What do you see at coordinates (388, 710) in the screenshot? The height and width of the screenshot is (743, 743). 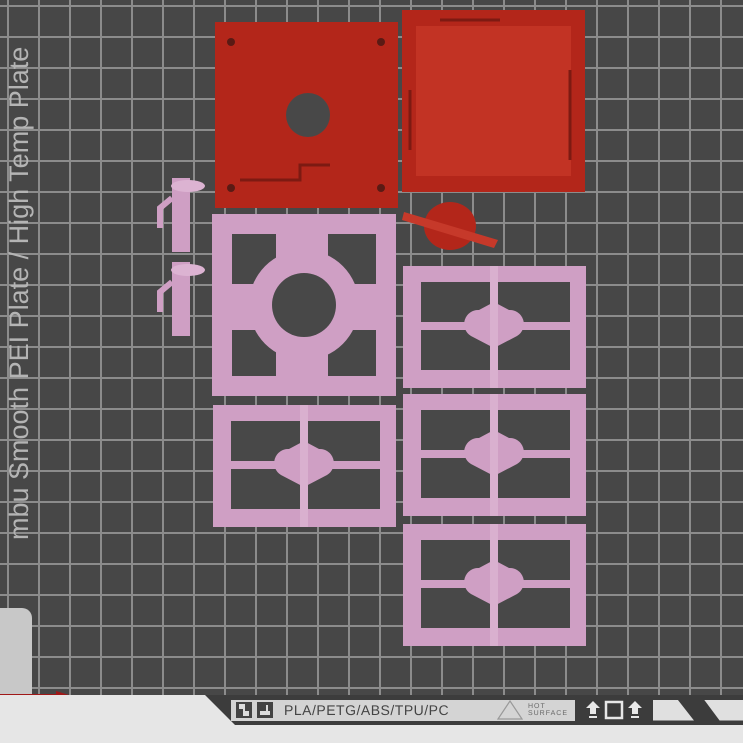 I see `material-list: PLA/PETG/ABS/TPU/PC` at bounding box center [388, 710].